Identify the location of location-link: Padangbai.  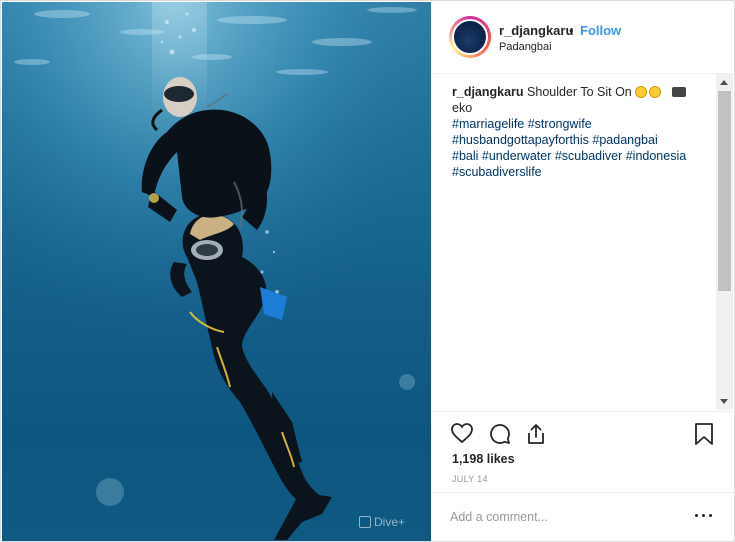
(525, 47).